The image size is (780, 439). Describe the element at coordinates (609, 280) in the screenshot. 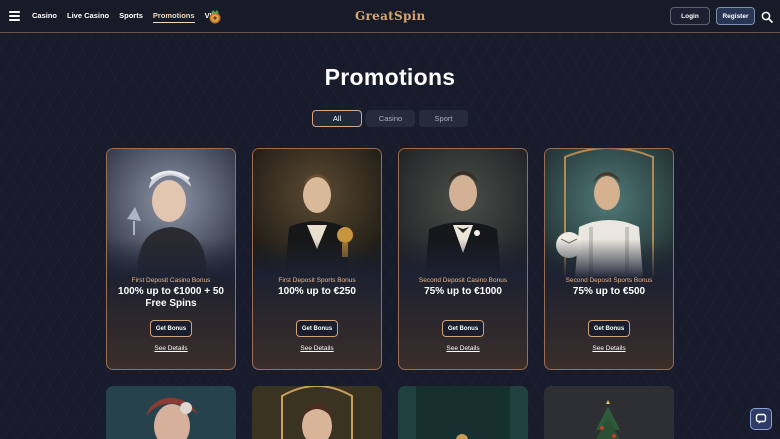

I see `promo-card-category: Second Deposit Sports Bonus` at that location.